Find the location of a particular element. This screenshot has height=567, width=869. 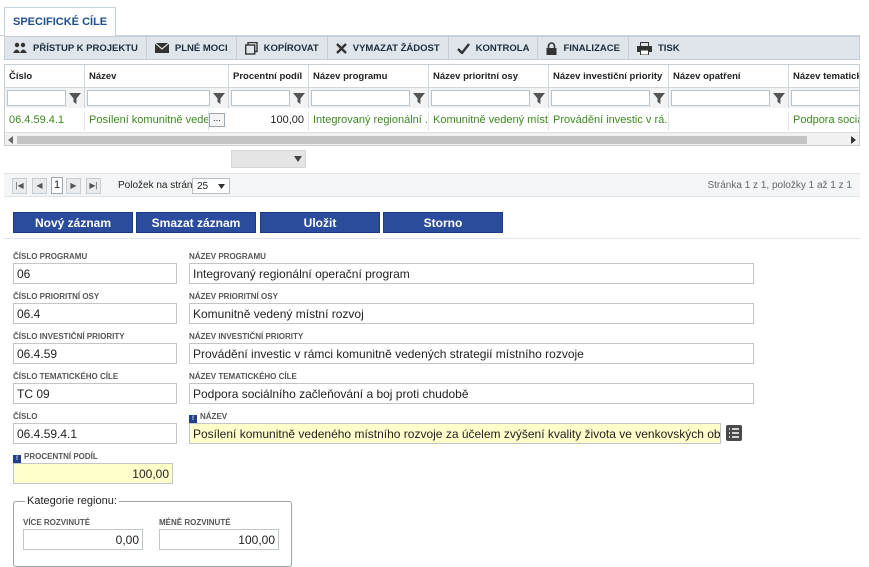

cislo-cile-field: TC 09 is located at coordinates (95, 393).